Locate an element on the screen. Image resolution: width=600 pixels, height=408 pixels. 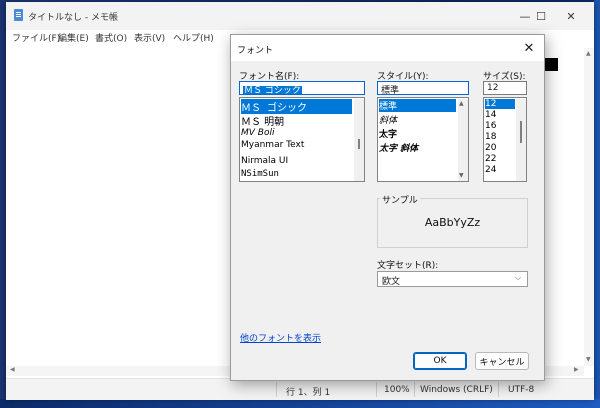
notepad-icon is located at coordinates (18, 15).